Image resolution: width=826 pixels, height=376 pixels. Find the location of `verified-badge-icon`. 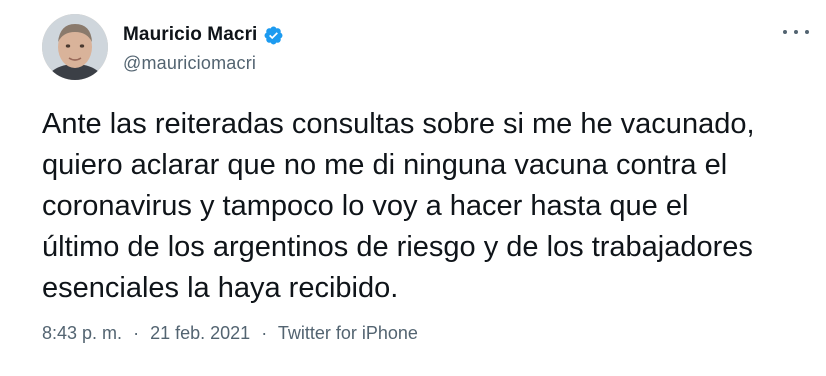

verified-badge-icon is located at coordinates (273, 35).